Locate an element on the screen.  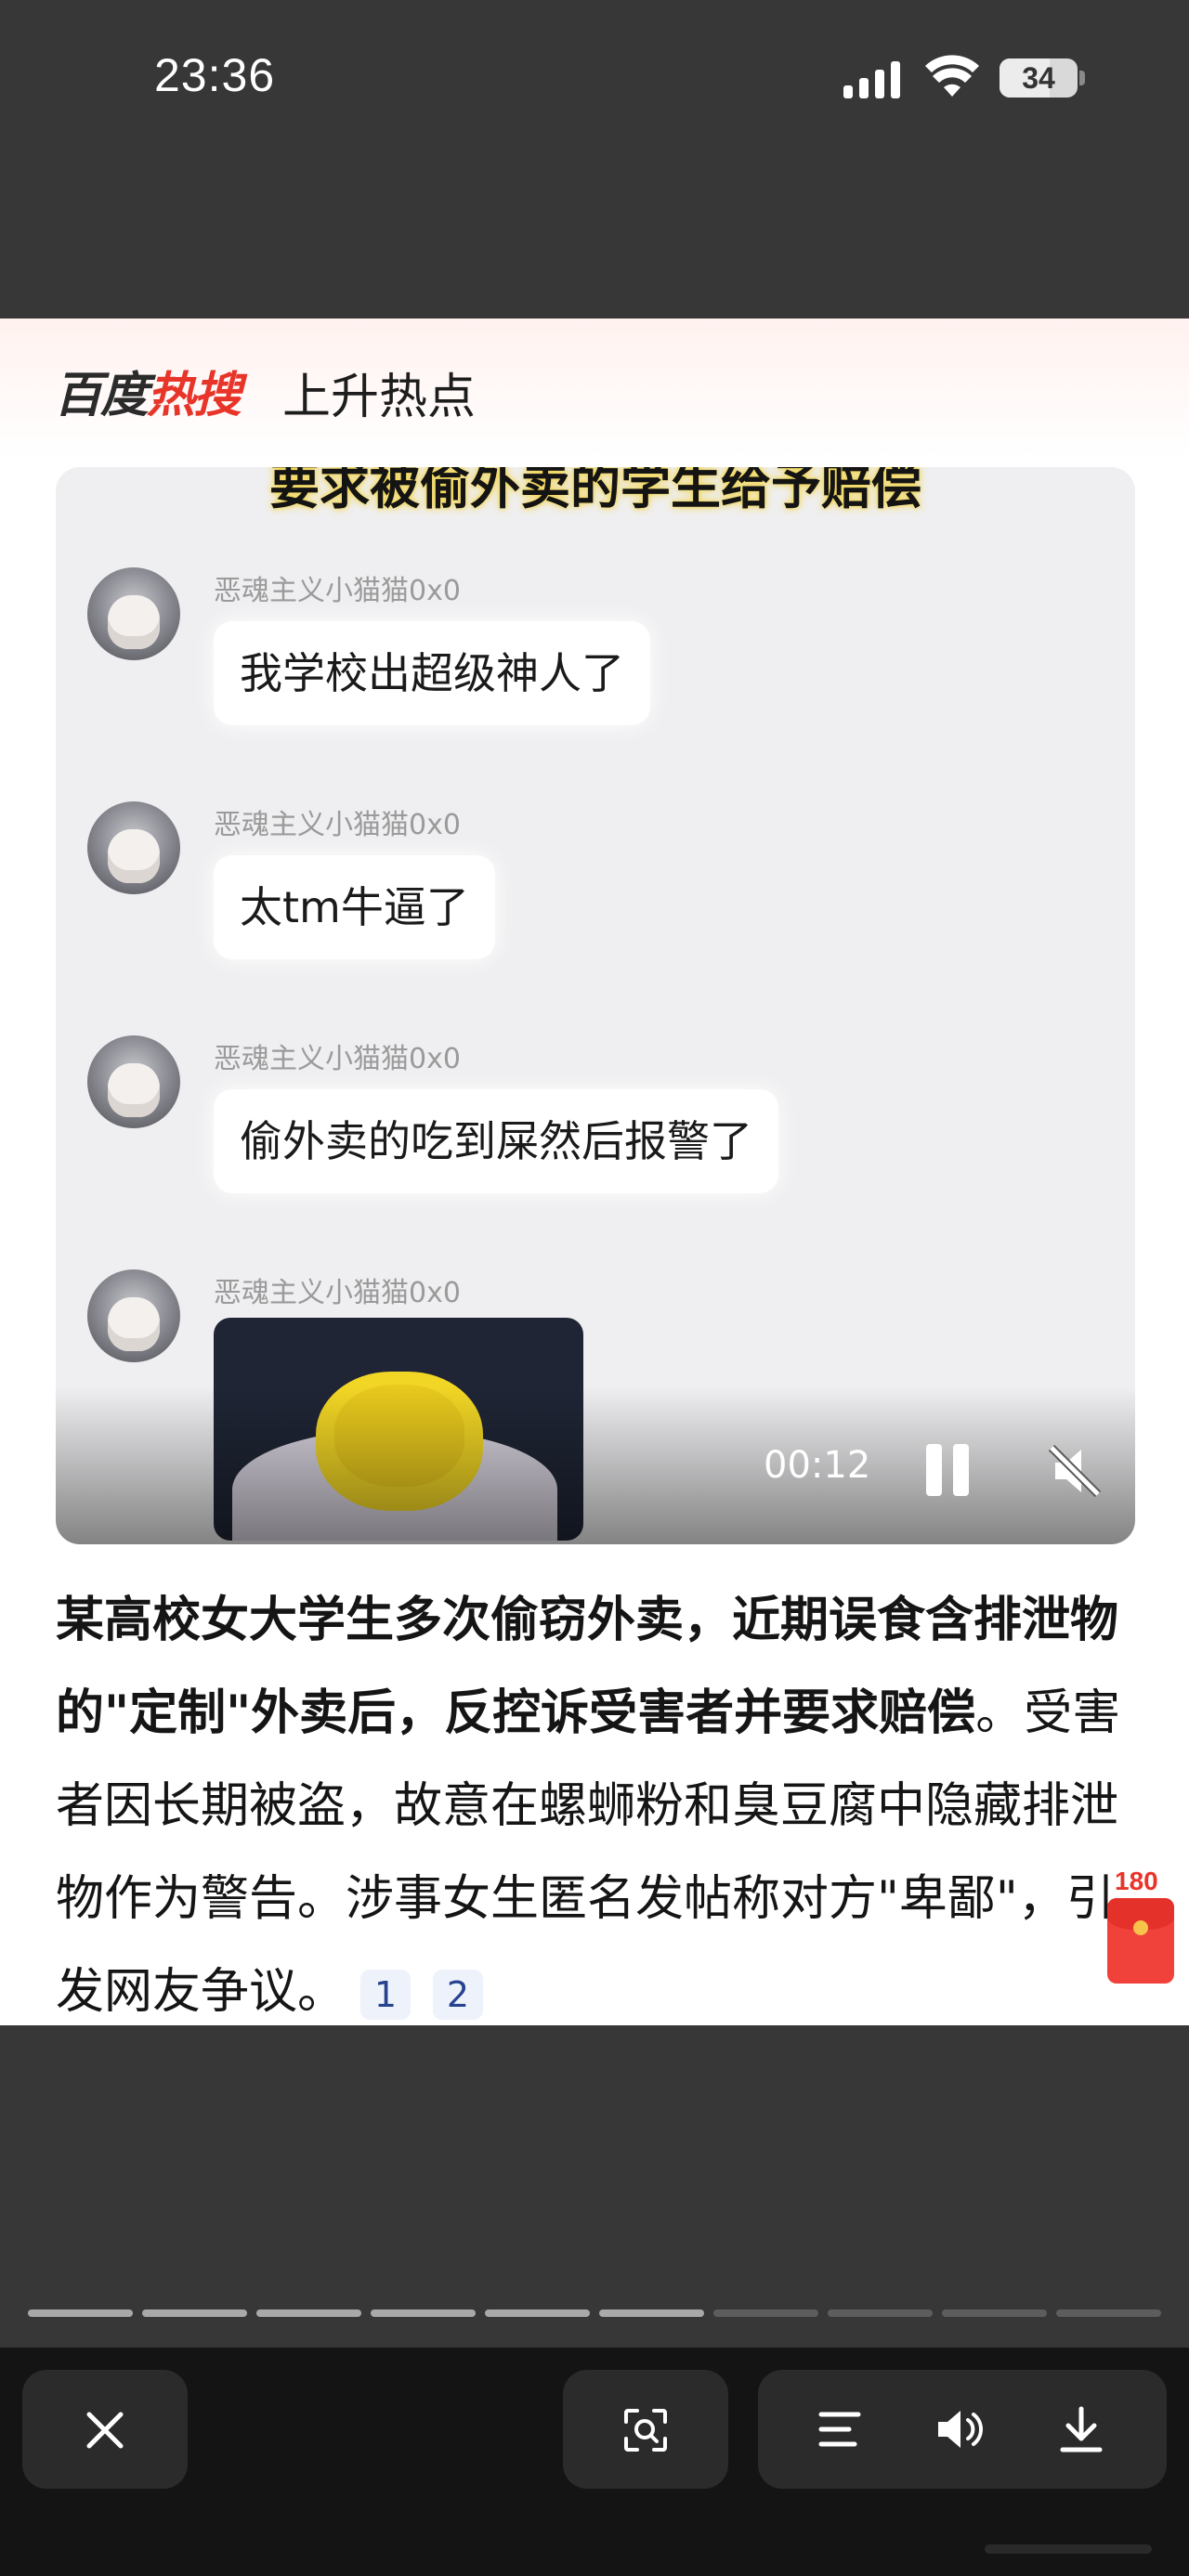
header-tagline: 上升热点 is located at coordinates (380, 398).